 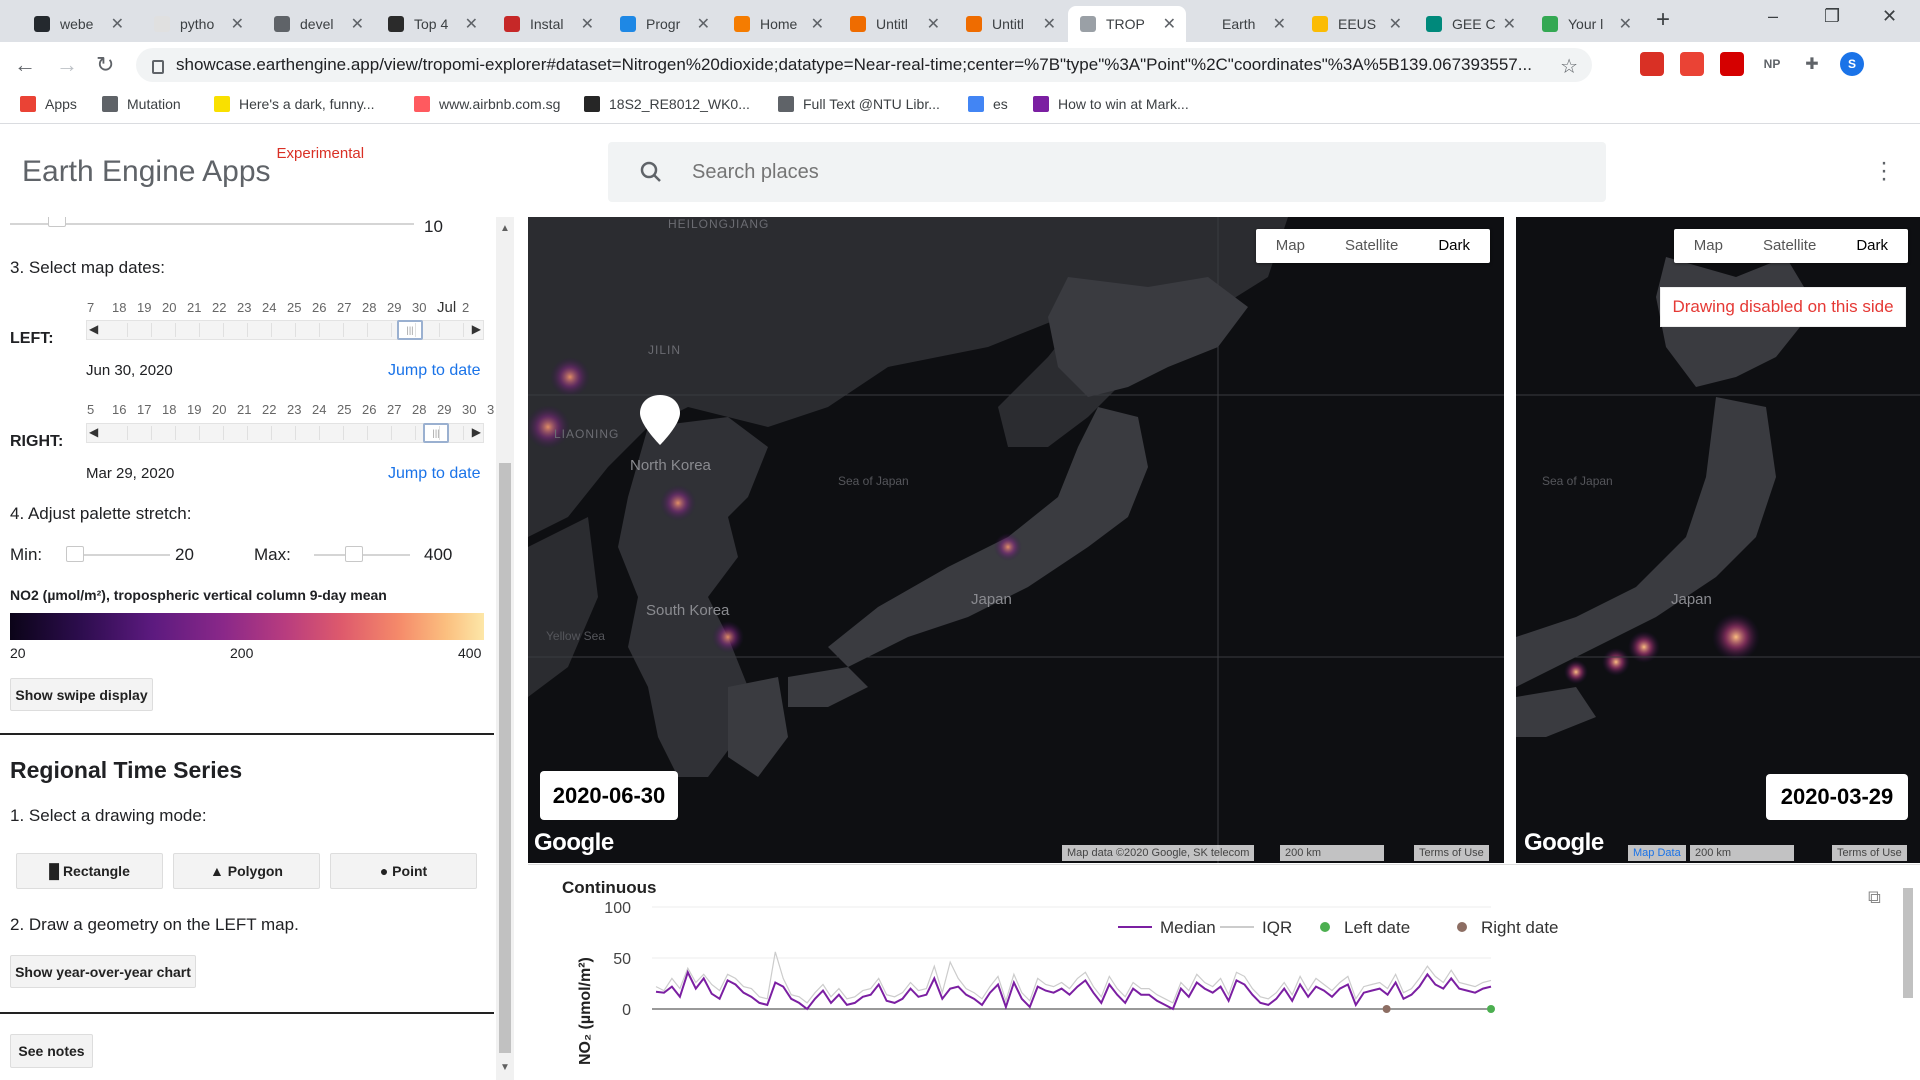 I want to click on browser-tab: pytho ✕, so click(x=198, y=24).